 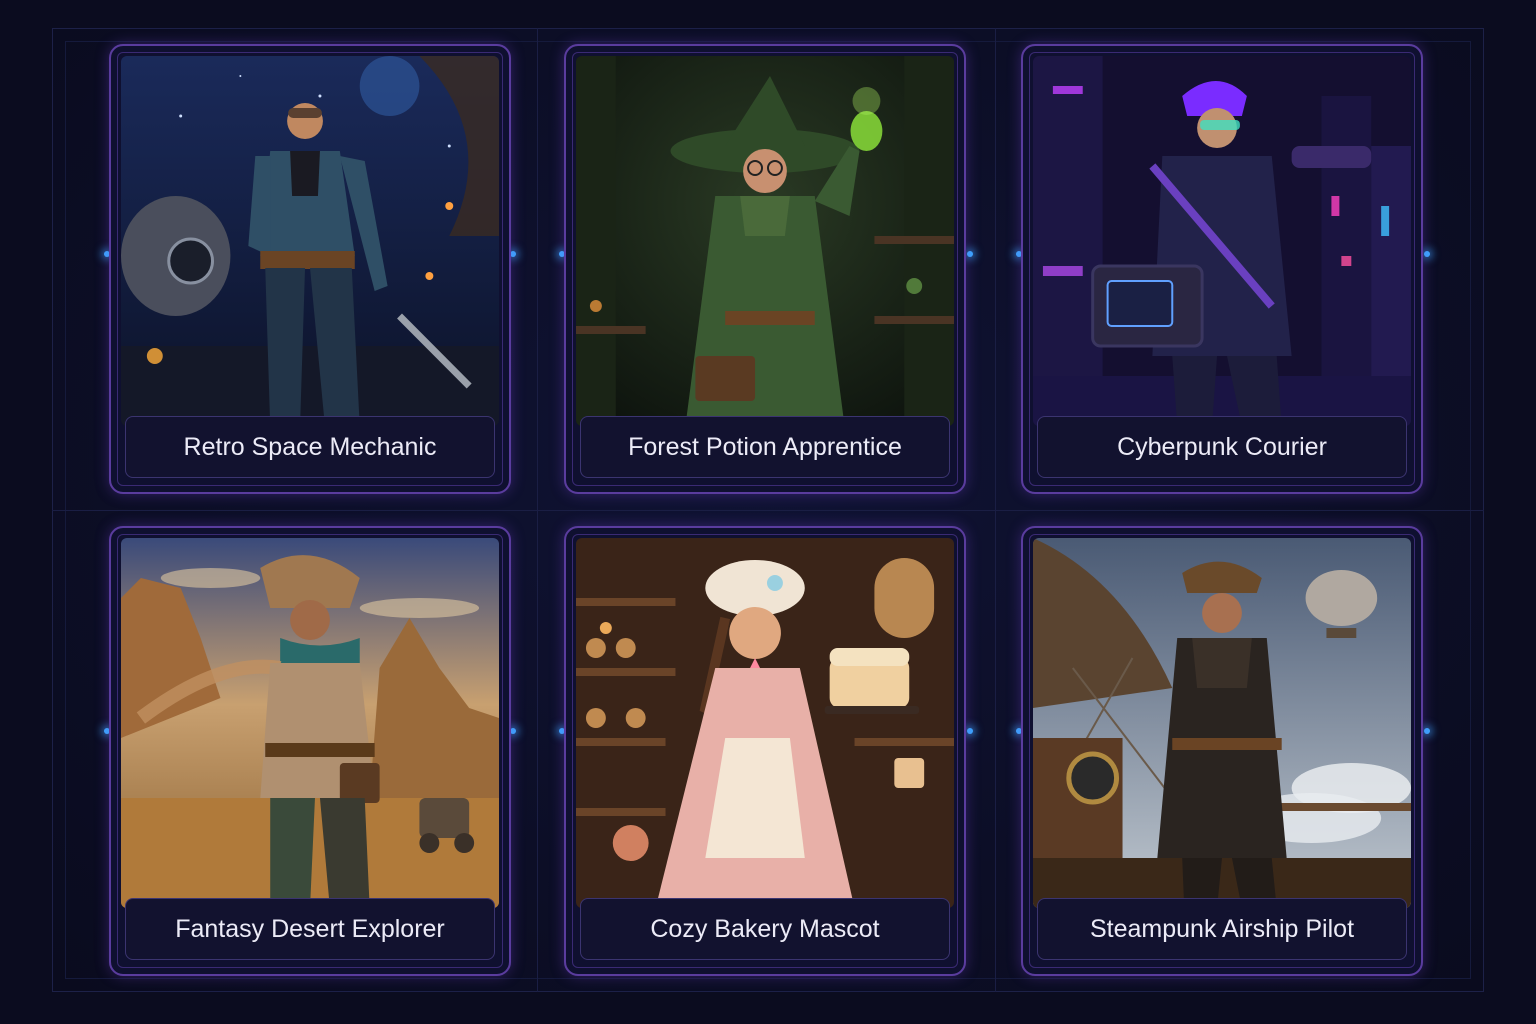 I want to click on card-title: Retro Space Mechanic, so click(x=310, y=447).